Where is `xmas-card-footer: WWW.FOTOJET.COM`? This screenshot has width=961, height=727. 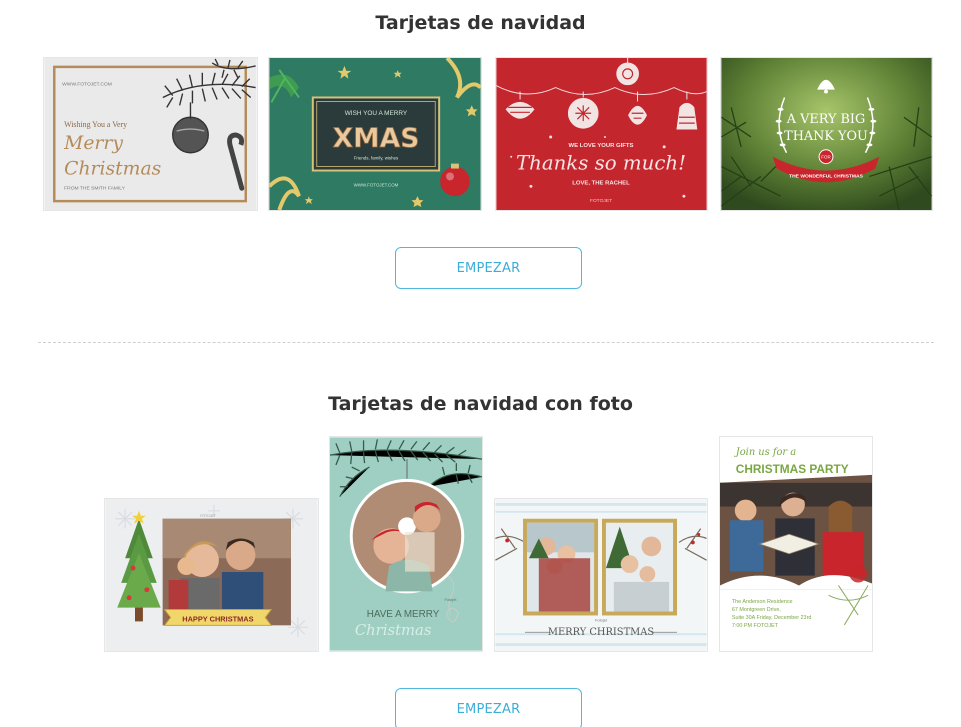 xmas-card-footer: WWW.FOTOJET.COM is located at coordinates (376, 184).